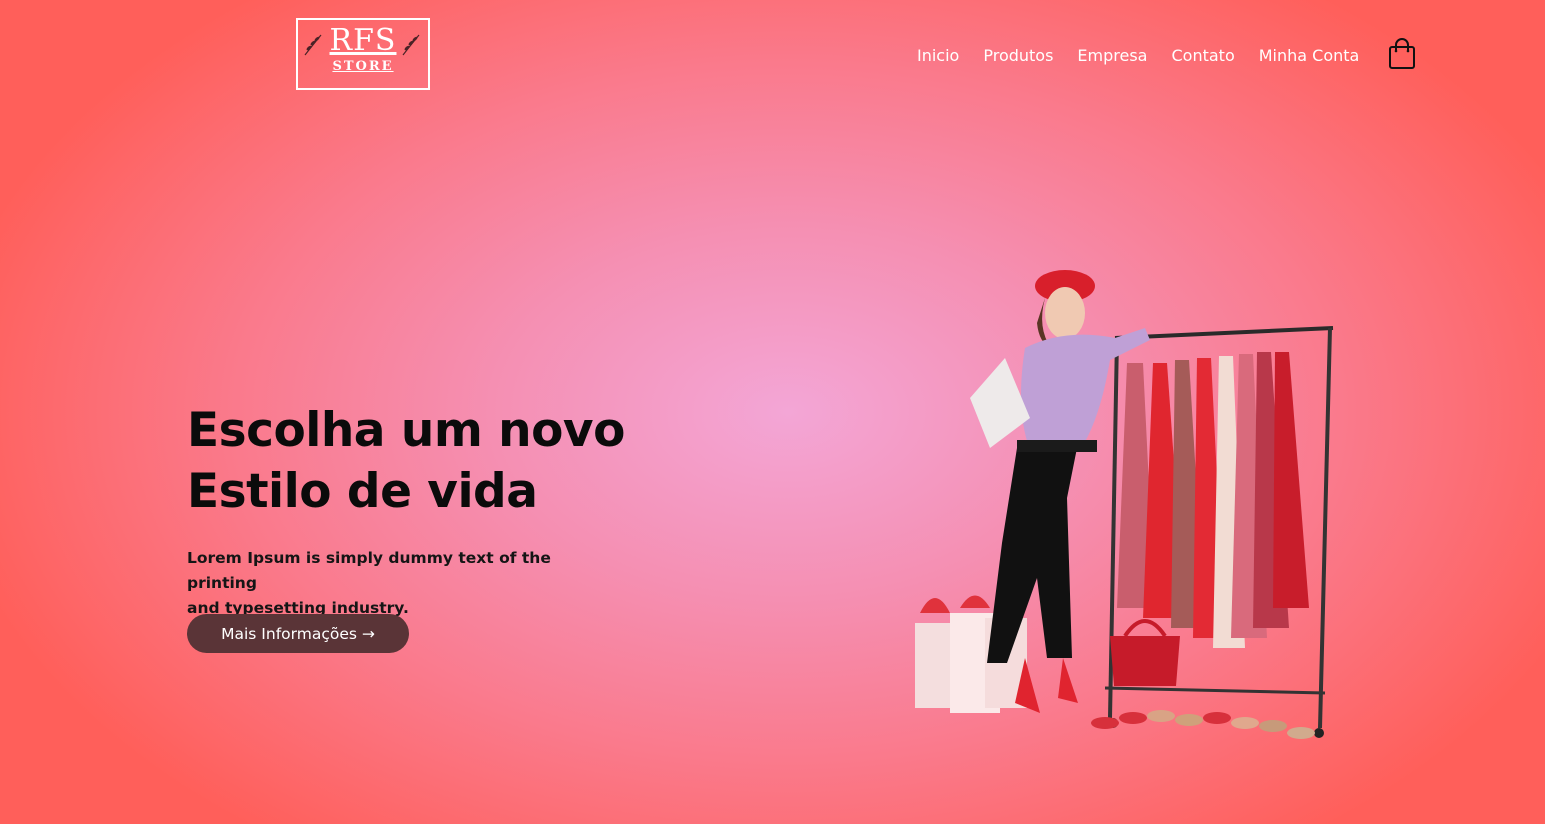 The height and width of the screenshot is (824, 1545). Describe the element at coordinates (1145, 661) in the screenshot. I see `handbag` at that location.